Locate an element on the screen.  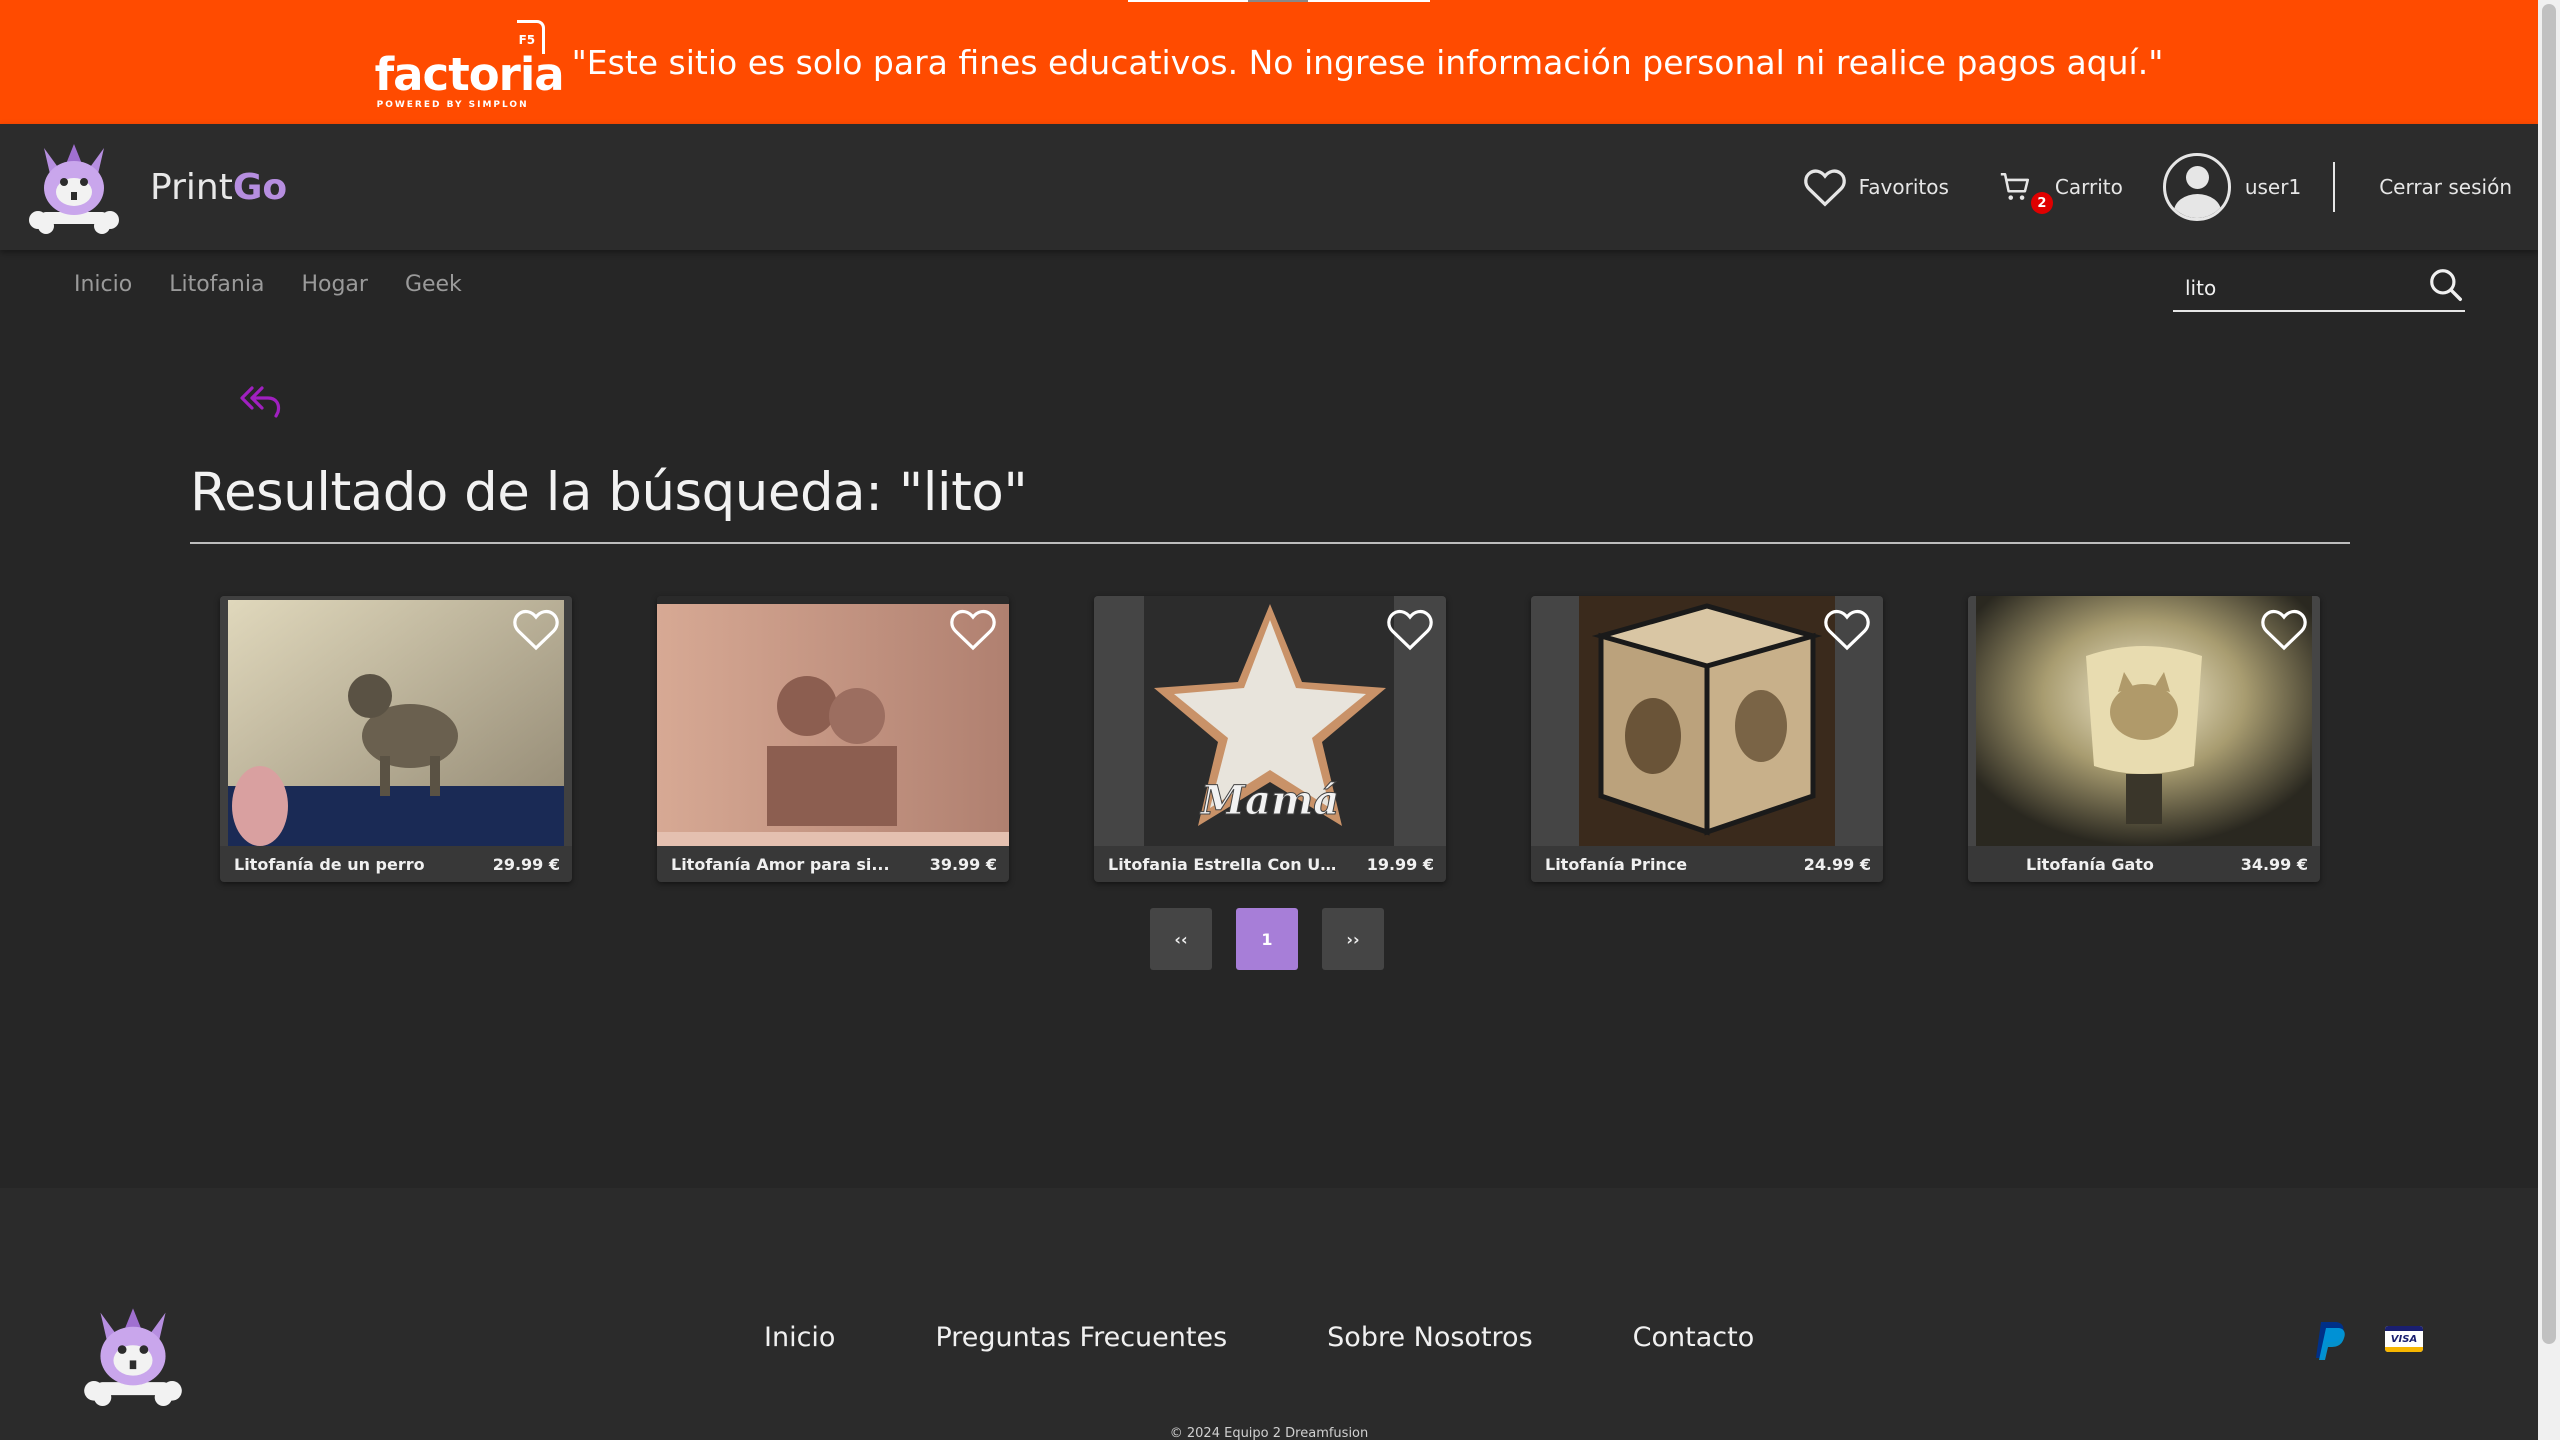
category-nav: Inicio Litofania Hogar Geek is located at coordinates (1269, 290).